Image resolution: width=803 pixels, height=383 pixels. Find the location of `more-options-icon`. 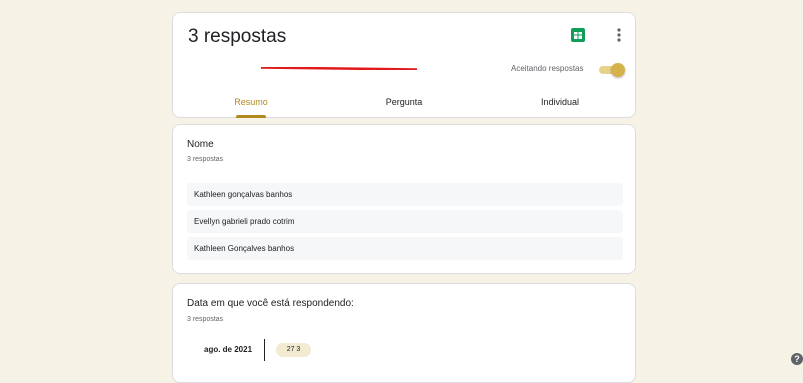

more-options-icon is located at coordinates (619, 35).